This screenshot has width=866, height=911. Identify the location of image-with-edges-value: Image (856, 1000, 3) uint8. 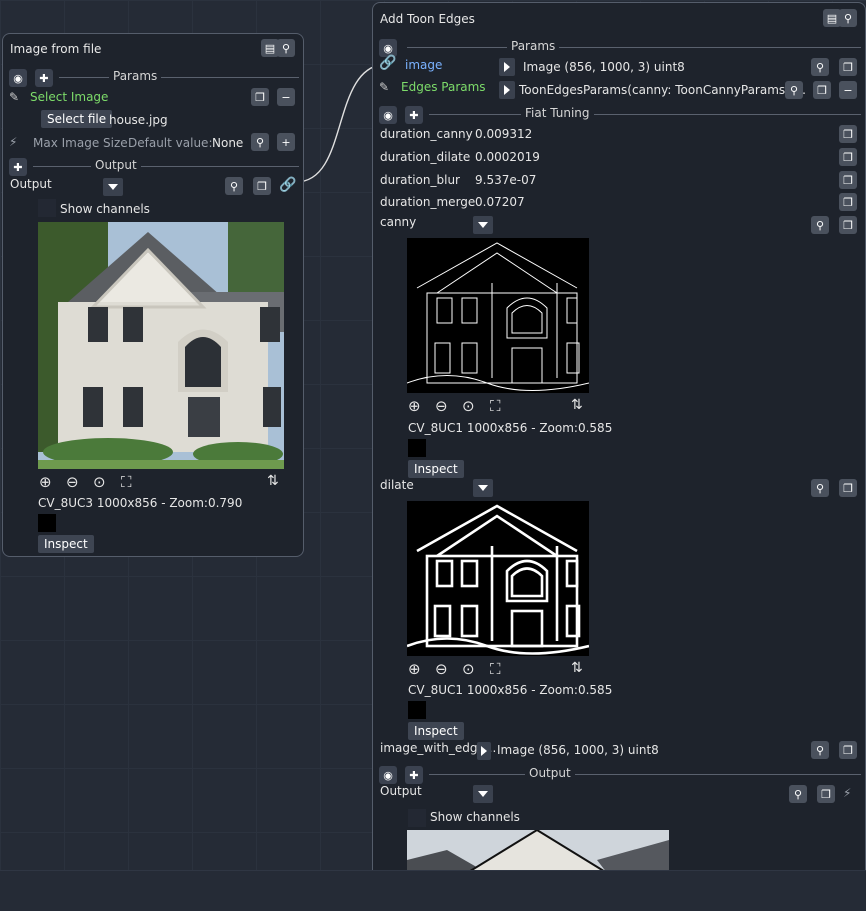
(578, 750).